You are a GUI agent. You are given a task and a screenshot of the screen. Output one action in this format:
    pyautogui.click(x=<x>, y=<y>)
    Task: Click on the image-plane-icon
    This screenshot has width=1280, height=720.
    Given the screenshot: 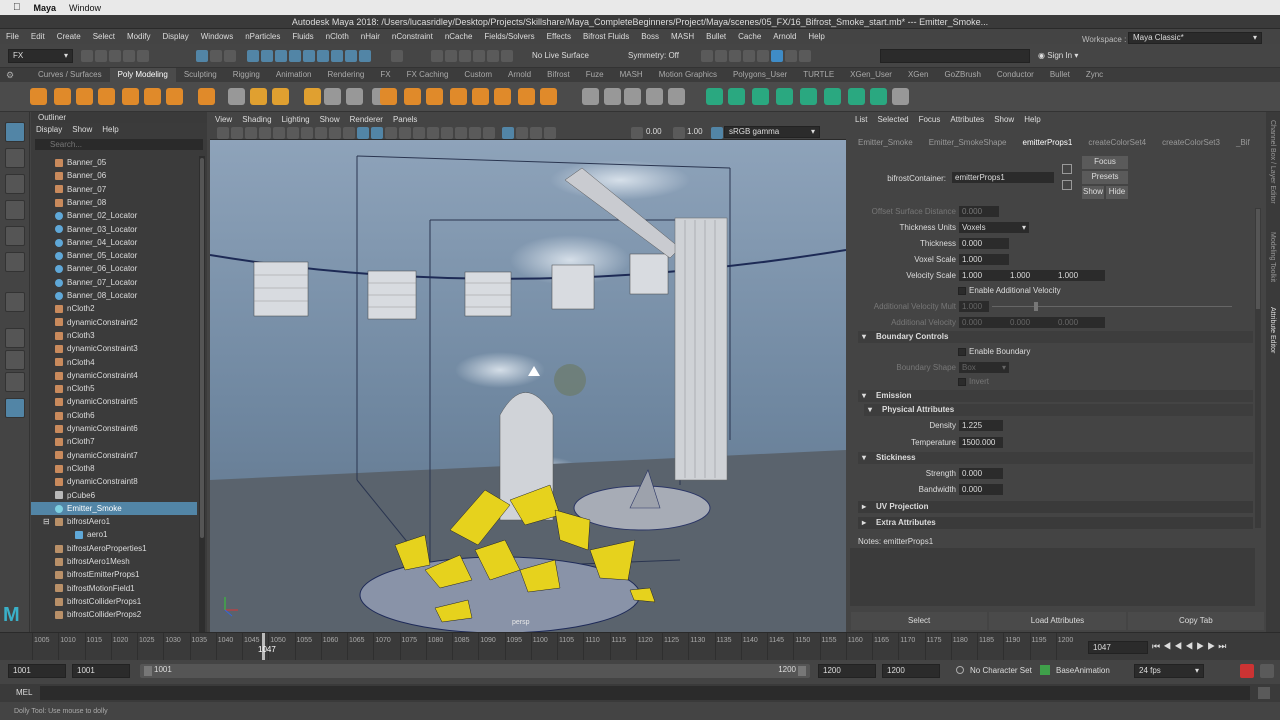 What is the action you would take?
    pyautogui.click(x=265, y=133)
    